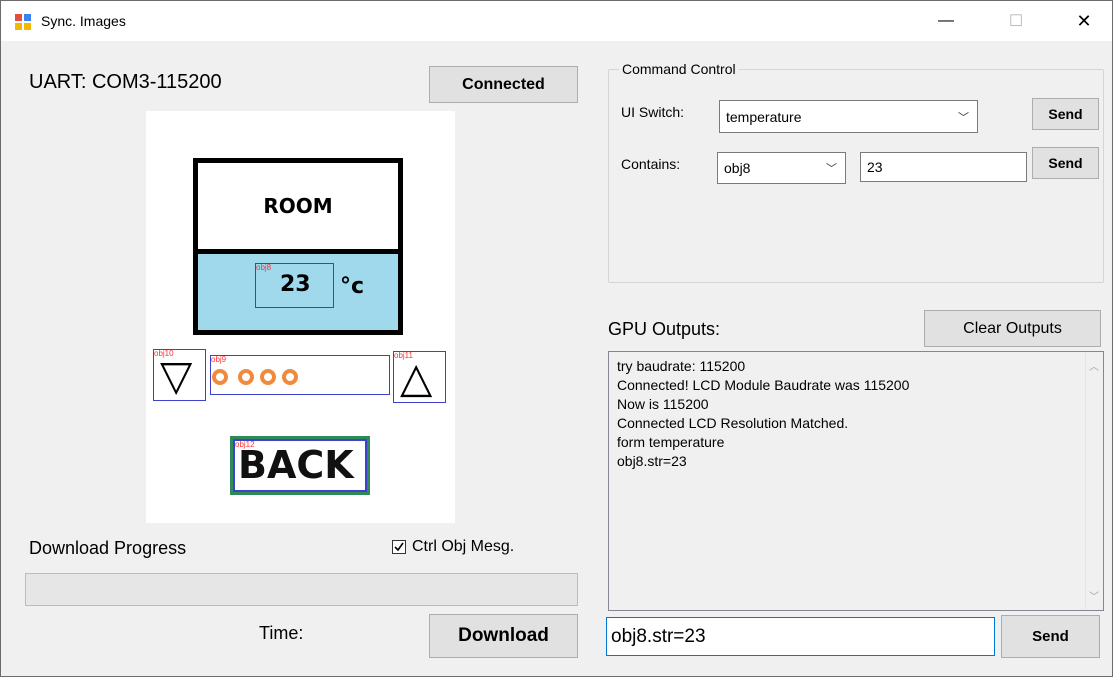 The height and width of the screenshot is (677, 1113). Describe the element at coordinates (1084, 21) in the screenshot. I see `close-button: ✕` at that location.